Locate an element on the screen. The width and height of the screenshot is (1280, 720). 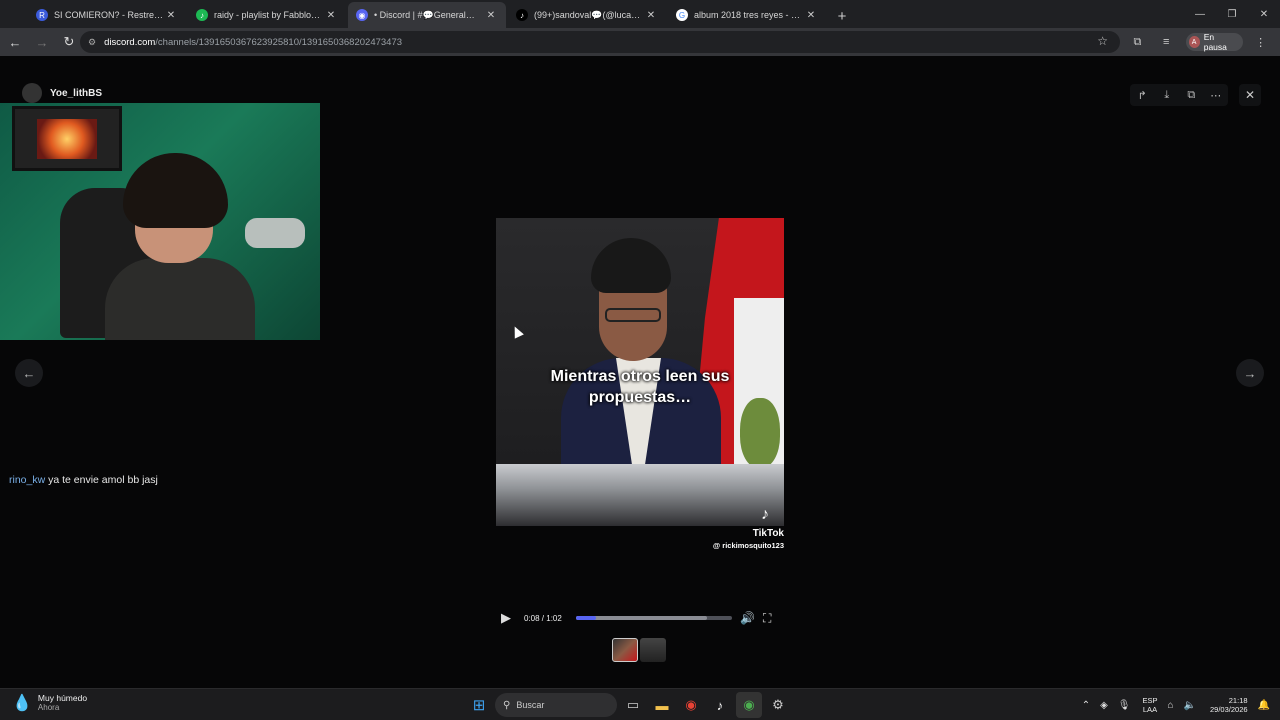
taskbar-clock: 21:18 29/03/2026 is located at coordinates (1229, 705).